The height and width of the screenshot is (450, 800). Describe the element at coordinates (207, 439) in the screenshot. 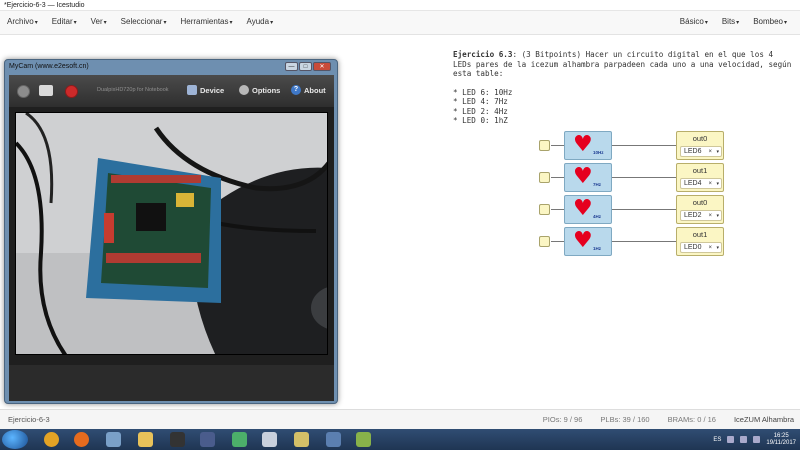

I see `tools-icon` at that location.